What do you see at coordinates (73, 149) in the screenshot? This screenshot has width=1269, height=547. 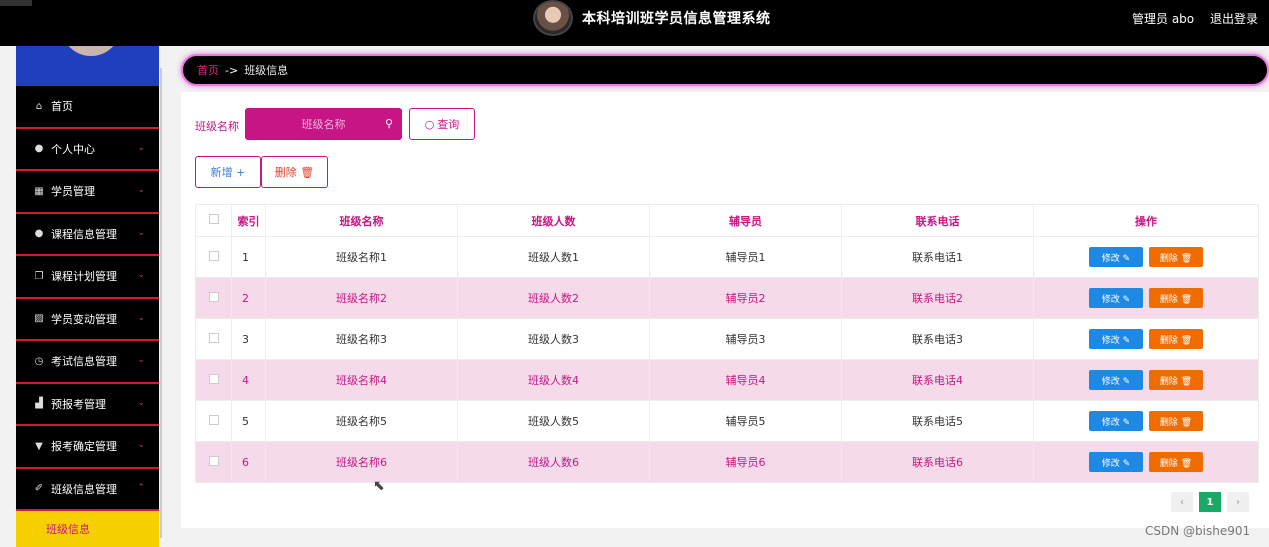 I see `sidebar-item-label: 个人中心` at bounding box center [73, 149].